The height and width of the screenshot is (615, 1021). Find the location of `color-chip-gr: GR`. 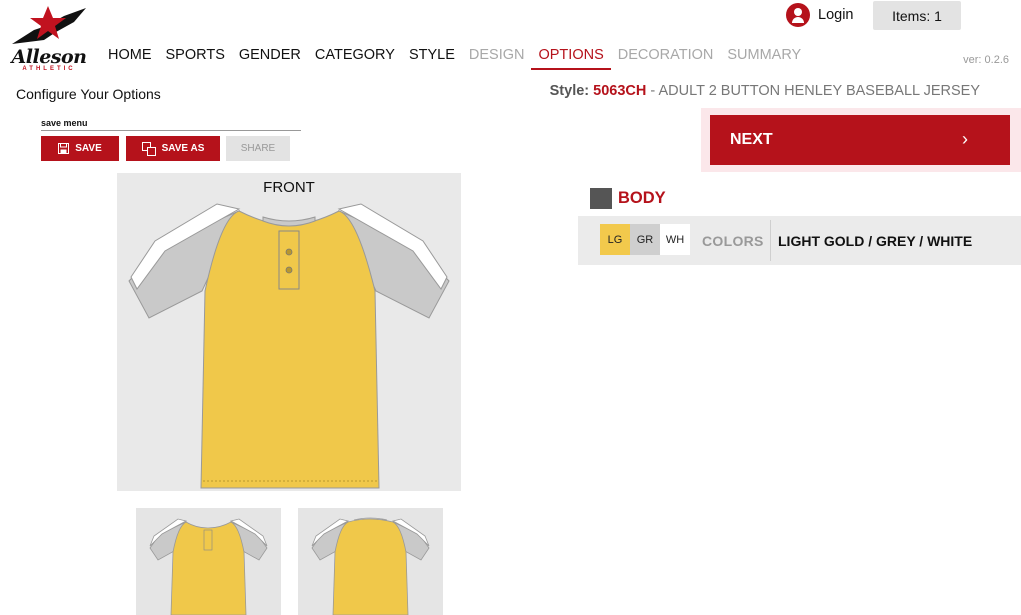

color-chip-gr: GR is located at coordinates (645, 239).